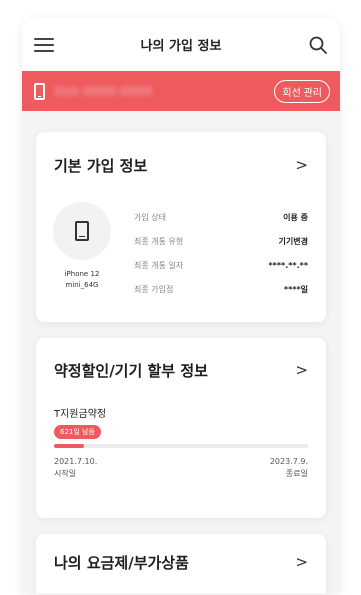  Describe the element at coordinates (154, 289) in the screenshot. I see `detail-label: 최종 가입점` at that location.